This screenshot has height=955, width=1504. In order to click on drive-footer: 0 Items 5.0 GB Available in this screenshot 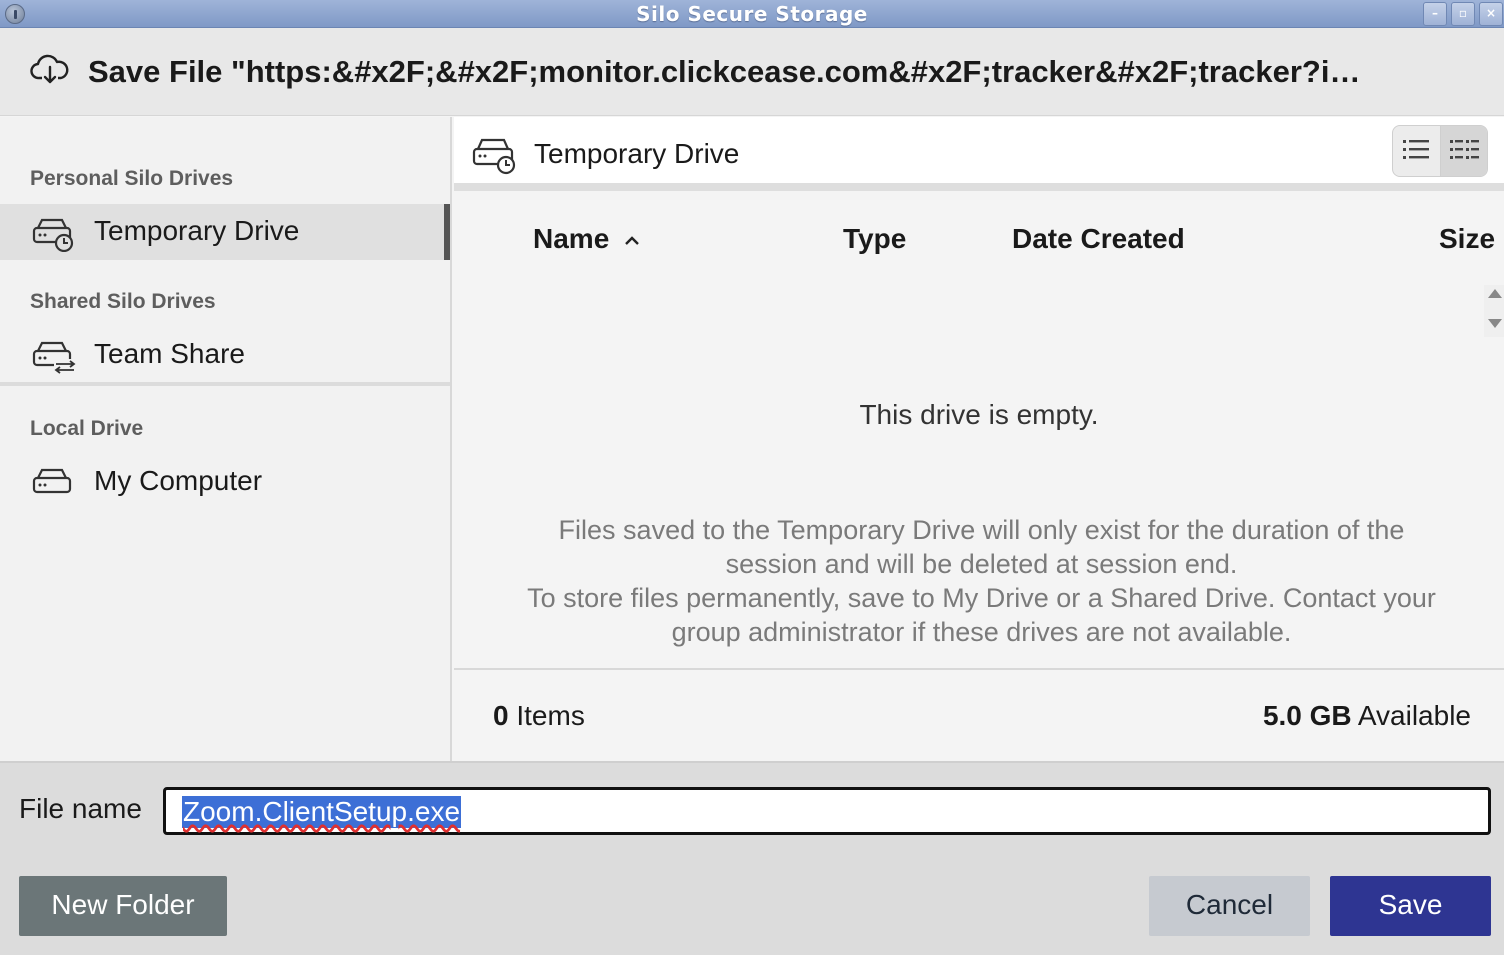, I will do `click(979, 714)`.